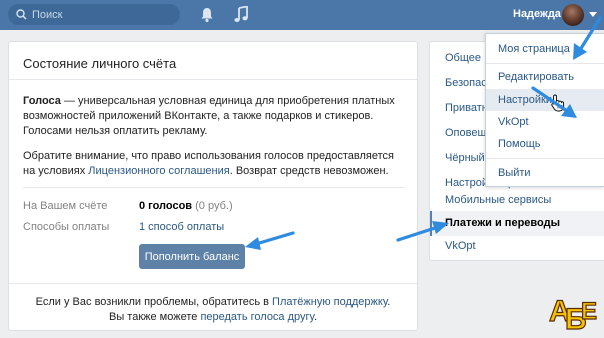 The image size is (604, 338). Describe the element at coordinates (329, 302) in the screenshot. I see `payment-support-link: Платёжную поддержку` at that location.